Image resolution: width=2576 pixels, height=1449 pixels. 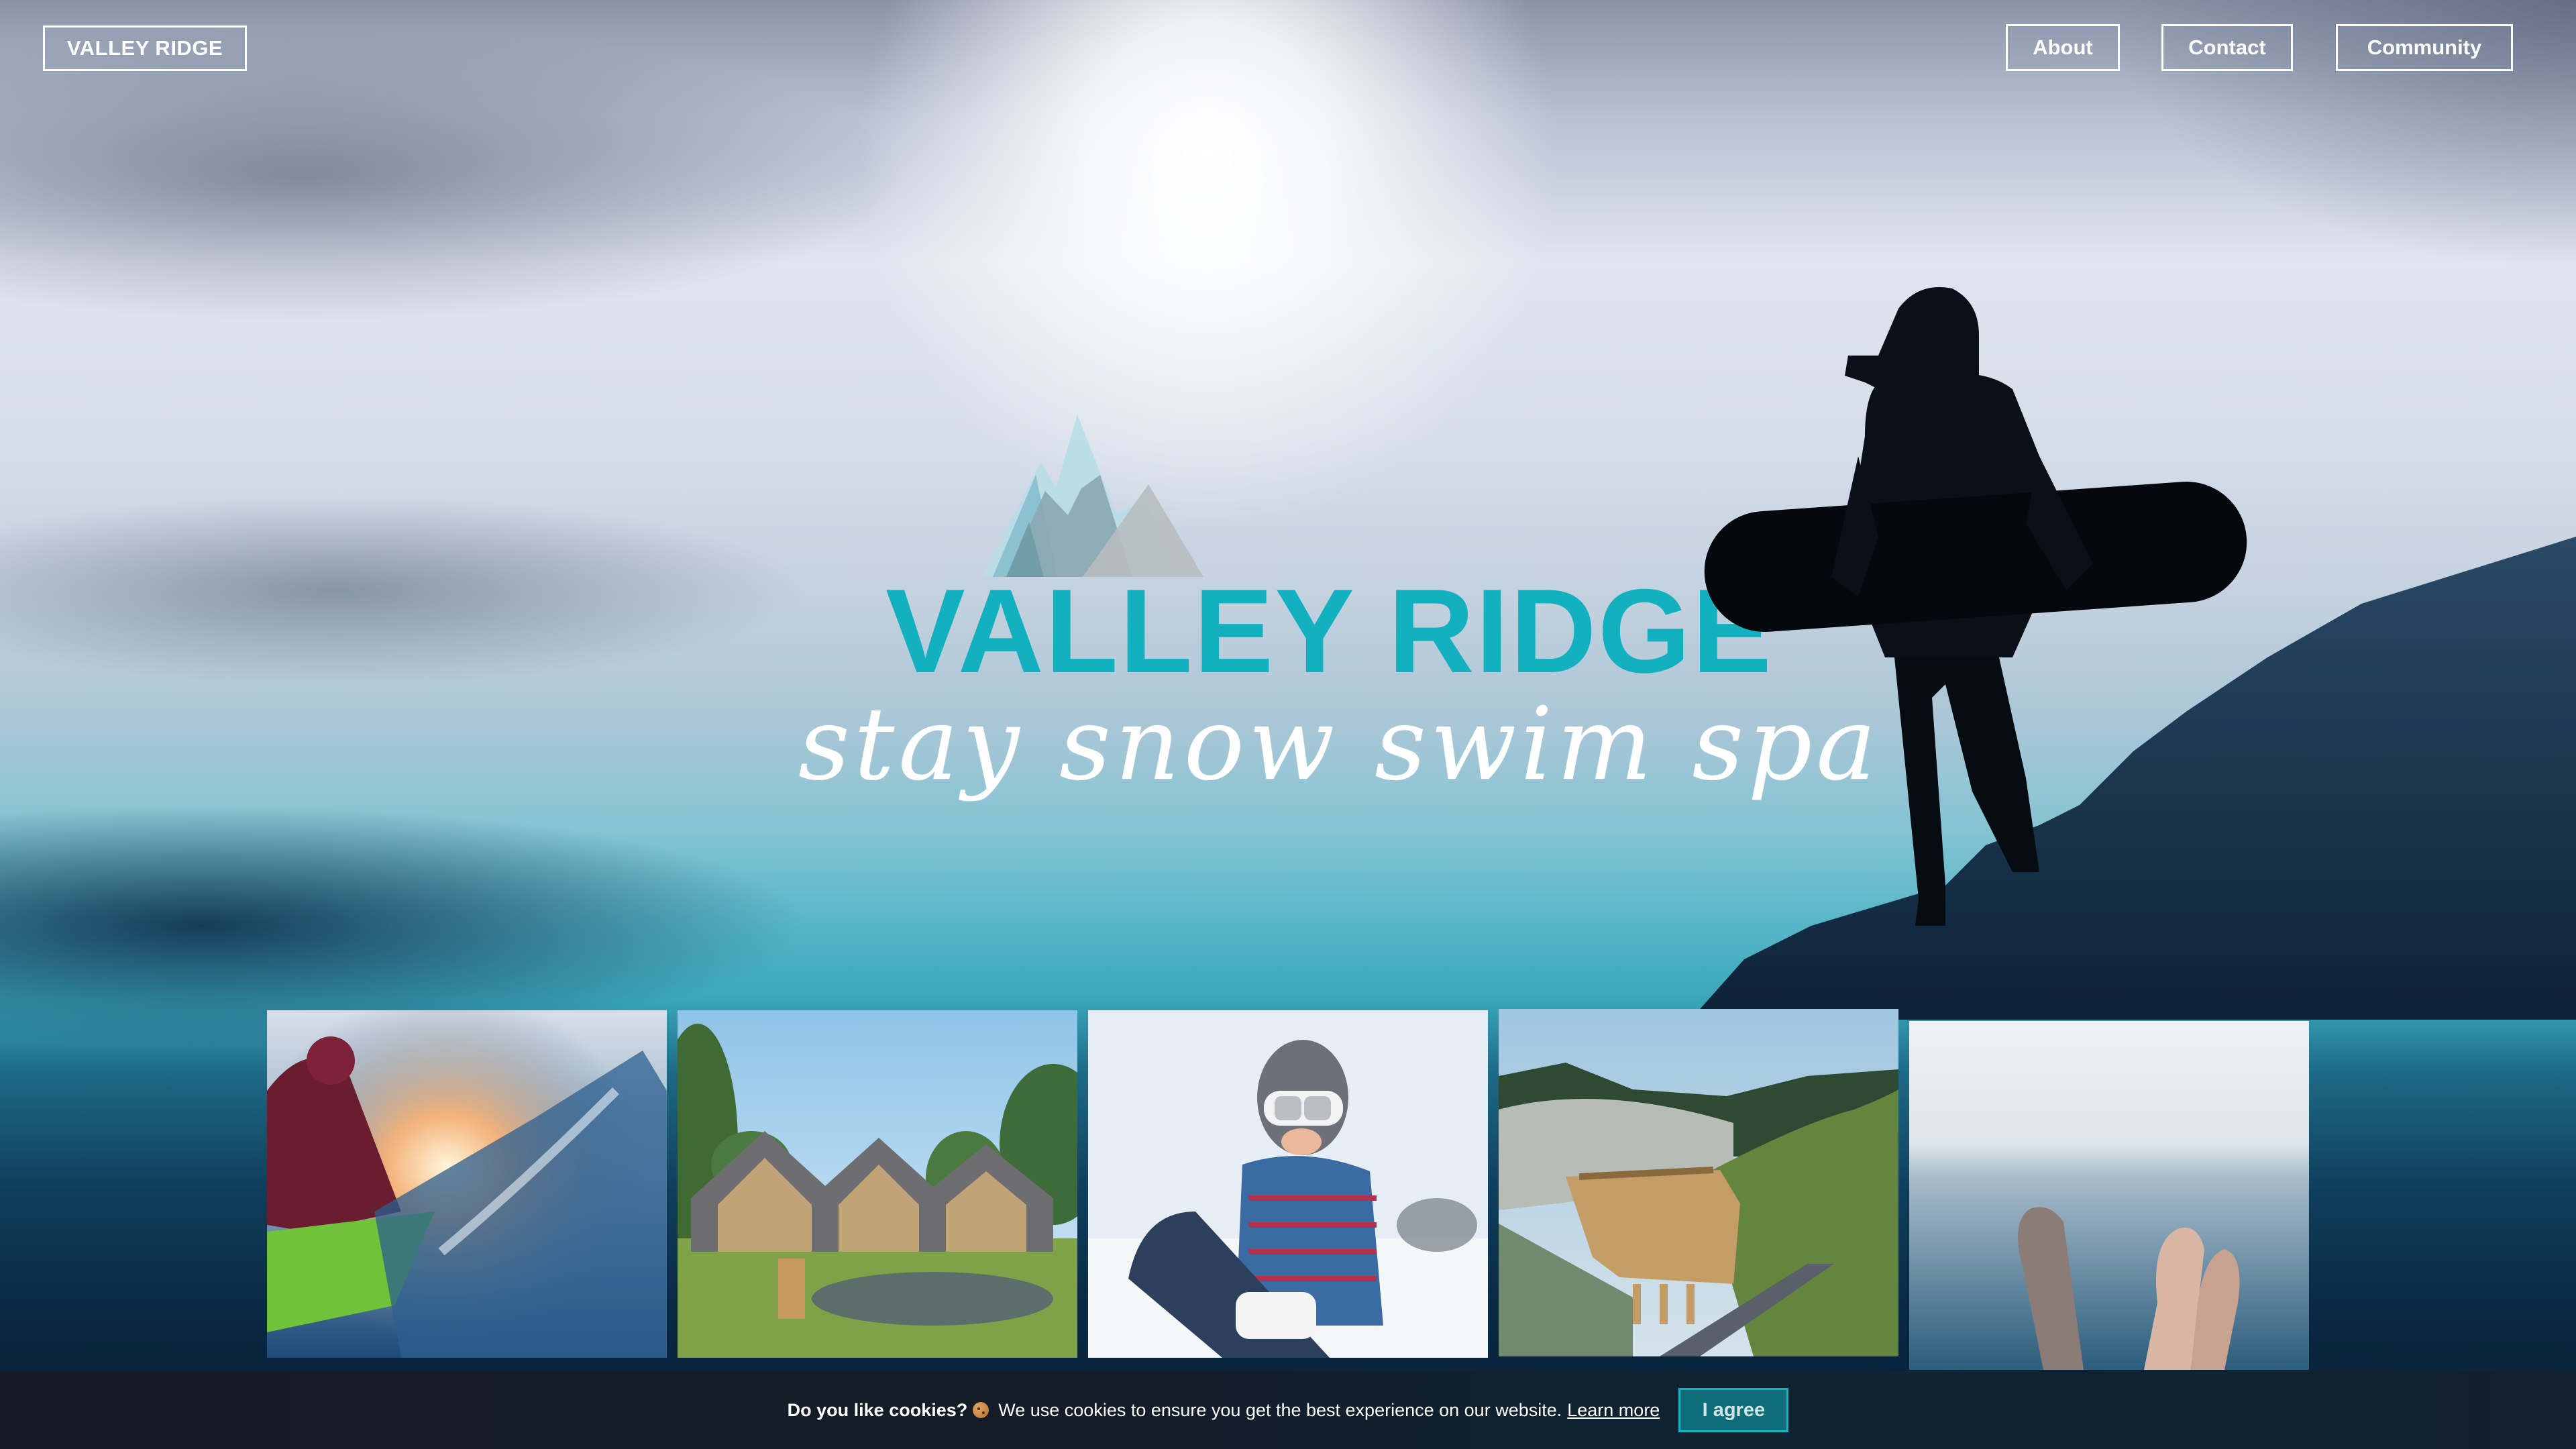 I want to click on brand-home-button: VALLEY RIDGE, so click(x=145, y=48).